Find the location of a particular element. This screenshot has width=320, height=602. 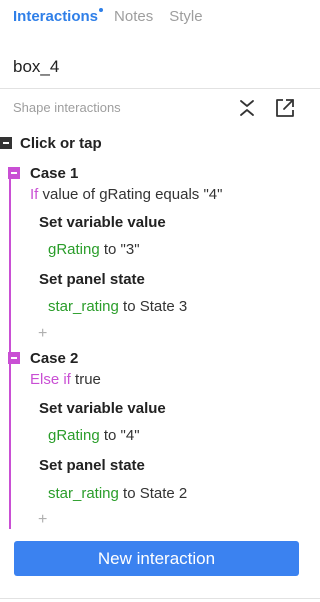

case-1-condition: If value of gRating equals "4" is located at coordinates (126, 194).